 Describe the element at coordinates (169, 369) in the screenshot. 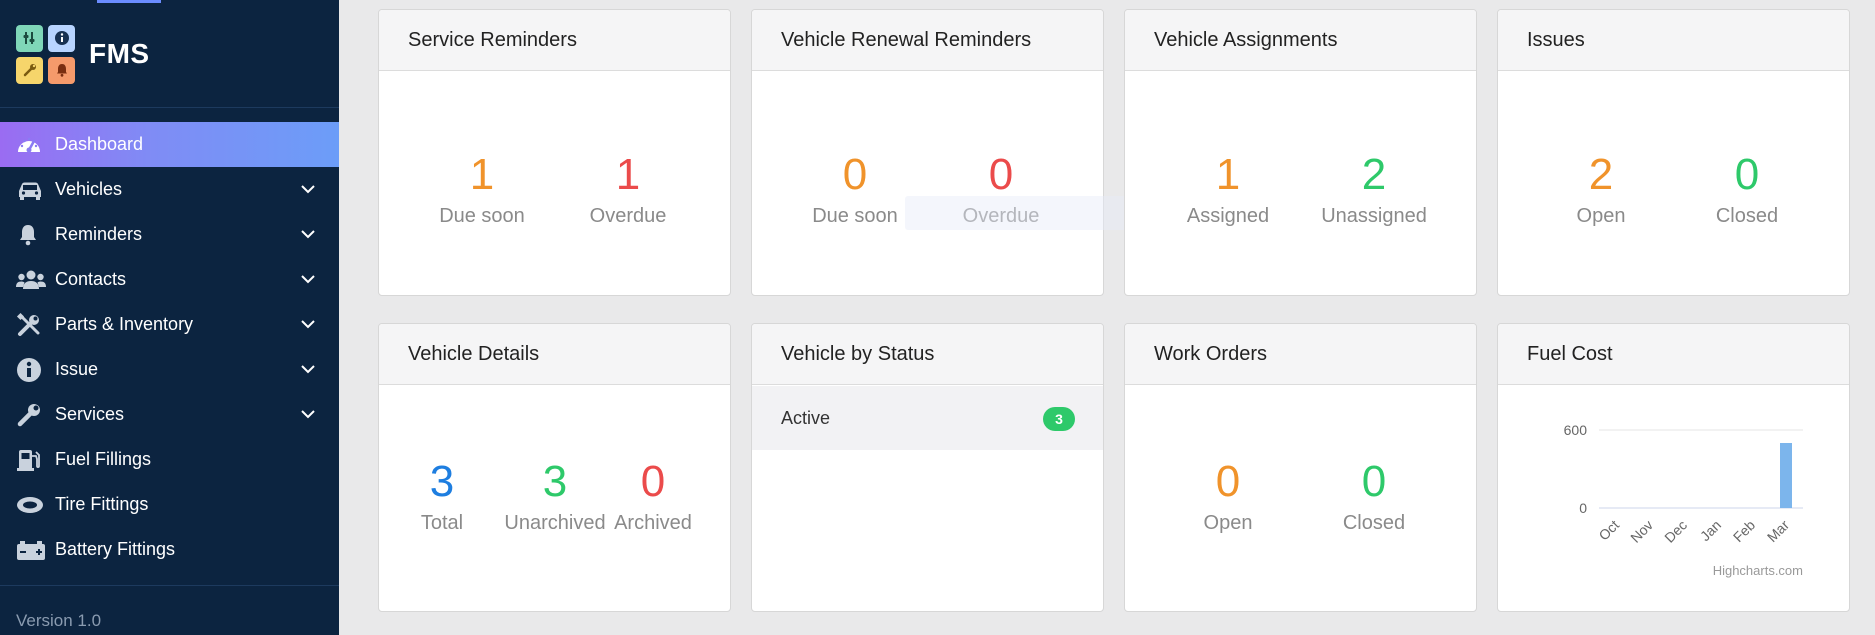

I see `sidebar-item-issue: Issue` at that location.